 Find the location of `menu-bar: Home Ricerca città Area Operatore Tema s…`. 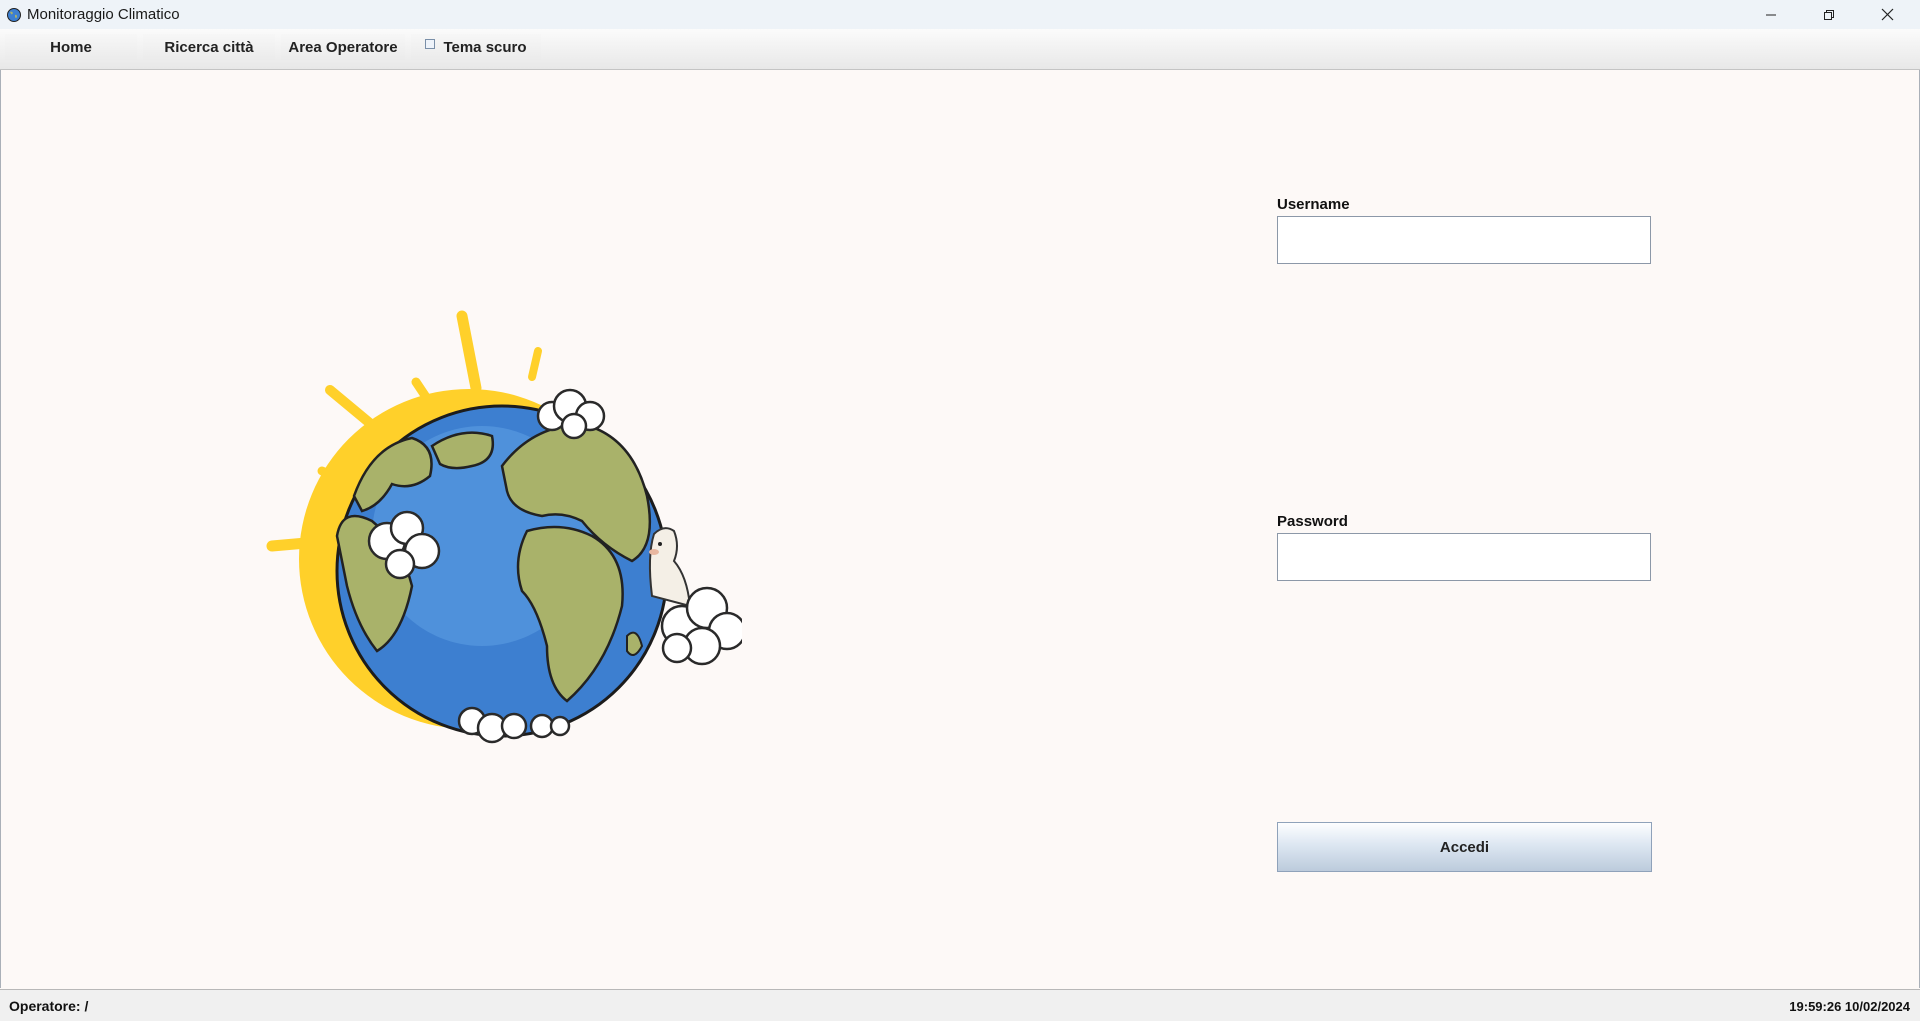

menu-bar: Home Ricerca città Area Operatore Tema s… is located at coordinates (960, 49).